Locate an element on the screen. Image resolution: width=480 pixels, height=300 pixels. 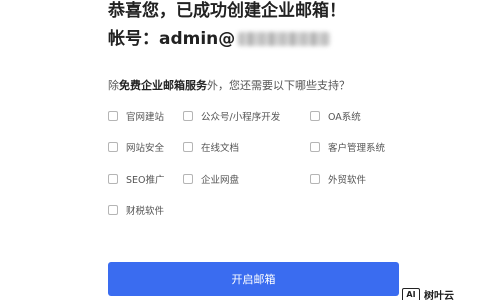
option-enterprise-drive: 企业网盘 is located at coordinates (211, 179).